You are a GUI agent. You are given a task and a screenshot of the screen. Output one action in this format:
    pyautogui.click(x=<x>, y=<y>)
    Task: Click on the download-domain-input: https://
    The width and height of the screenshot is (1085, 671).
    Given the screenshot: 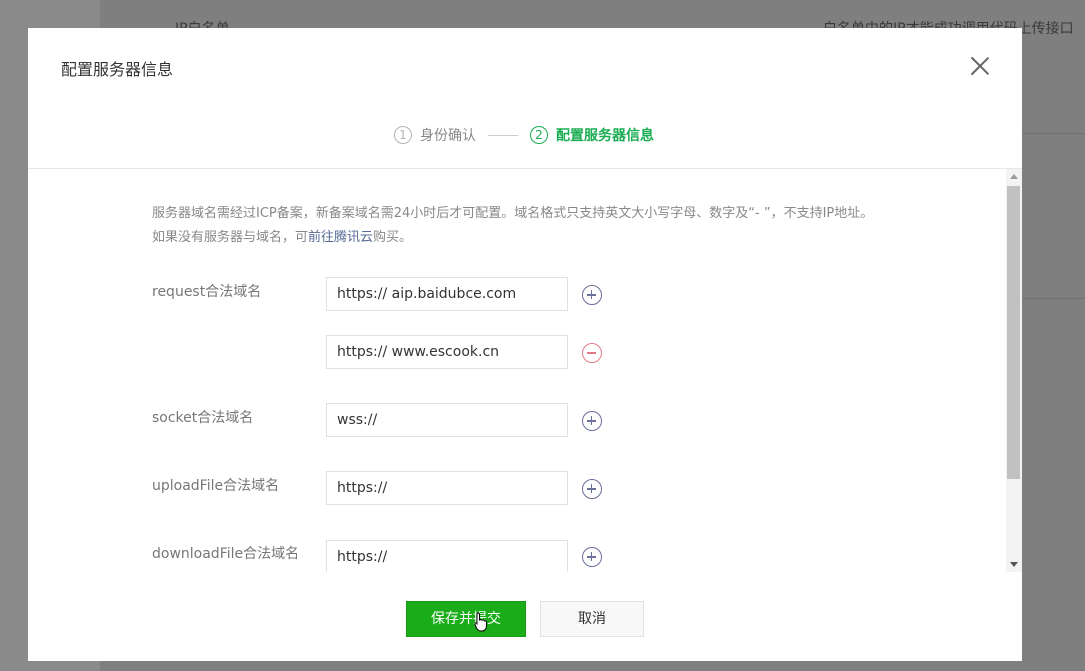 What is the action you would take?
    pyautogui.click(x=447, y=556)
    